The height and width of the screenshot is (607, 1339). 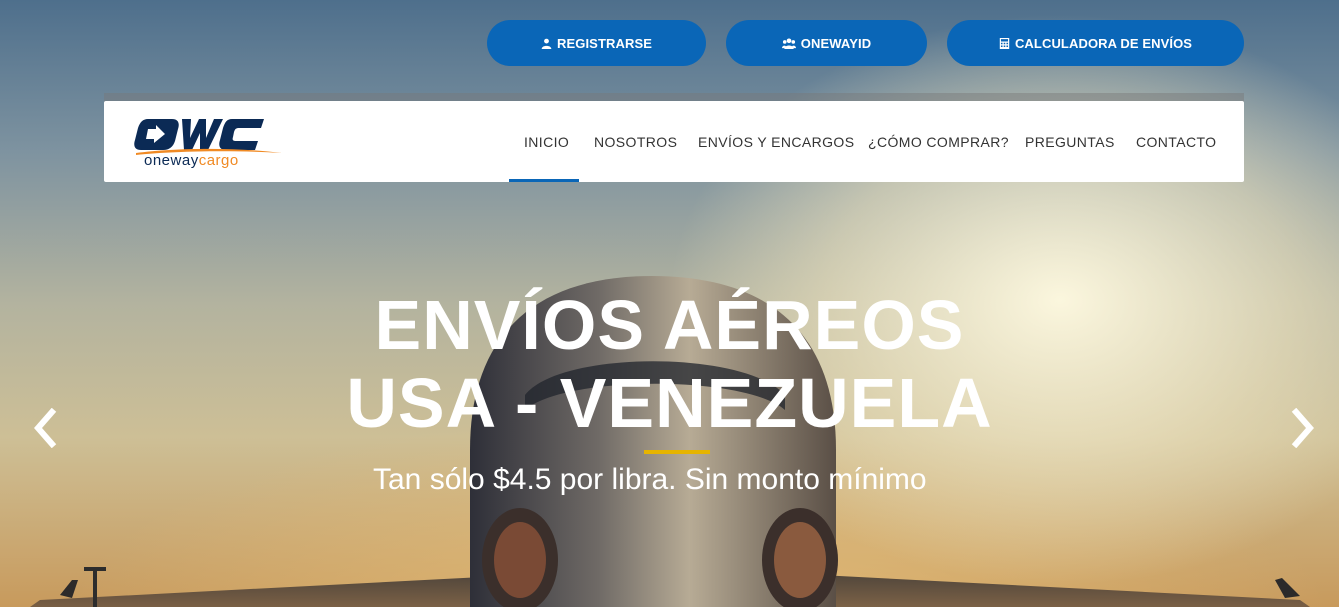 What do you see at coordinates (669, 325) in the screenshot?
I see `slide-headline-line1: ENVÍOS AÉREOS` at bounding box center [669, 325].